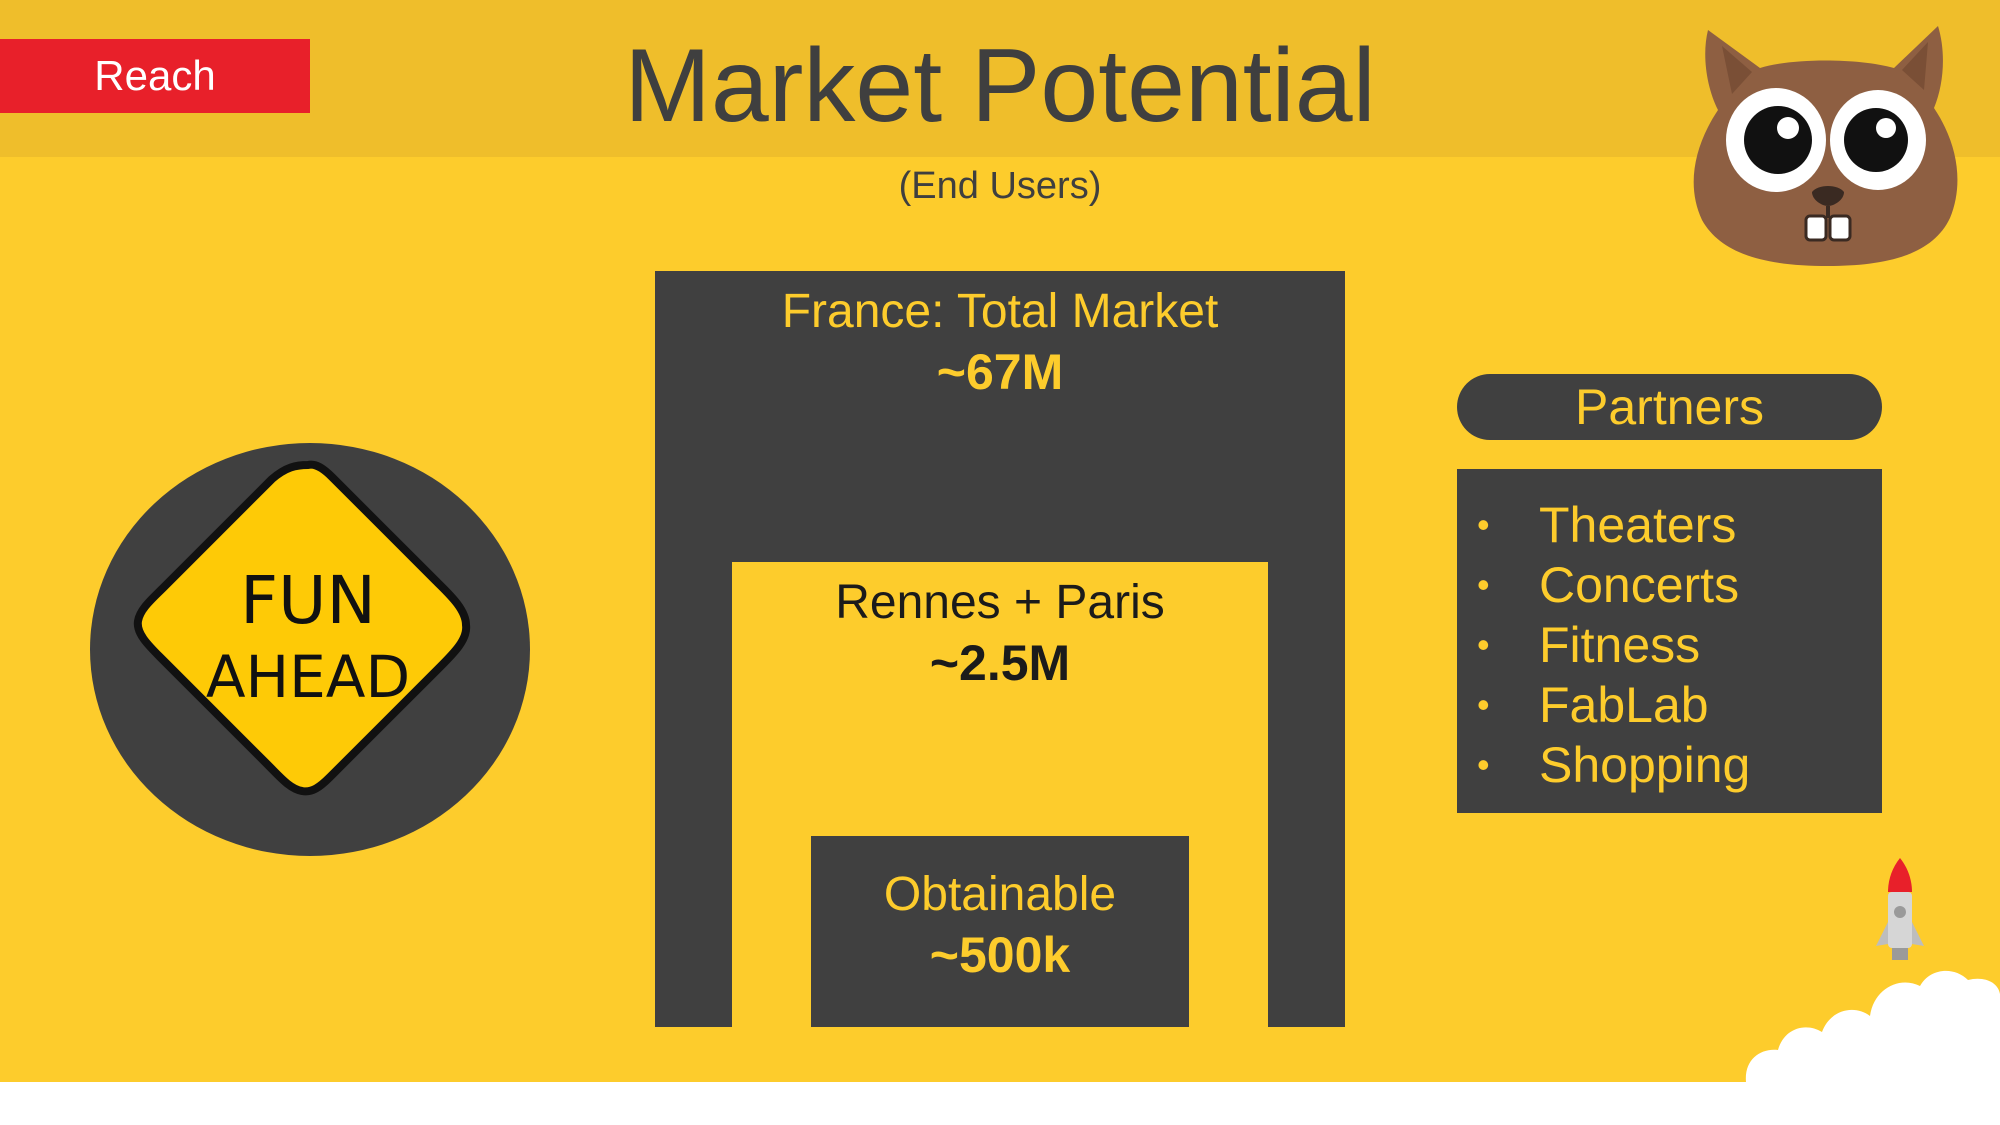 The width and height of the screenshot is (2000, 1125). I want to click on partner-label: Fitness, so click(1620, 645).